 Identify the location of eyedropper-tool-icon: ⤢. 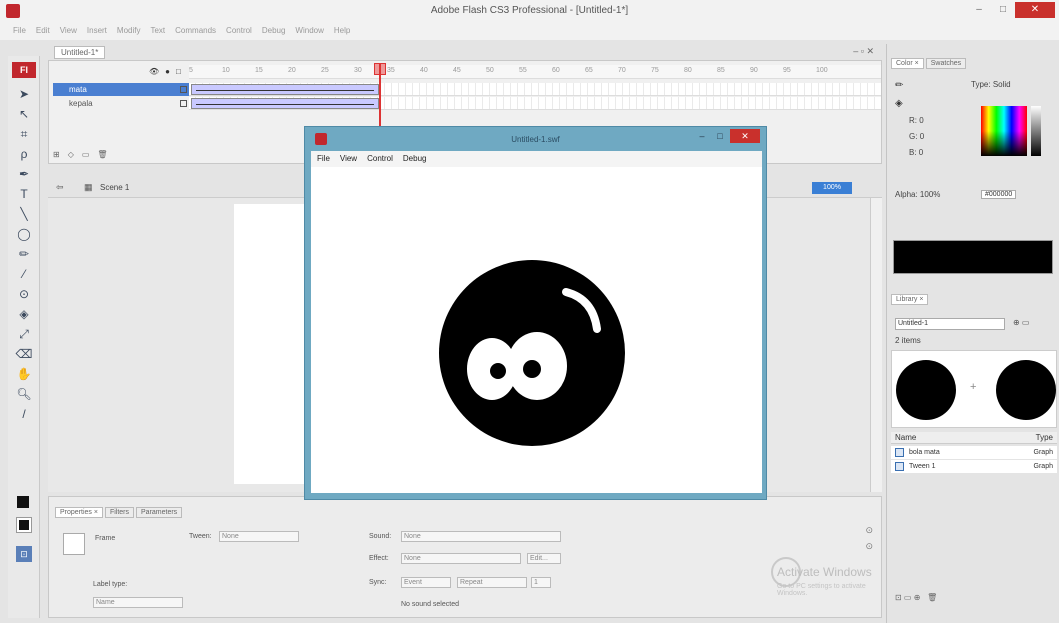
(24, 334).